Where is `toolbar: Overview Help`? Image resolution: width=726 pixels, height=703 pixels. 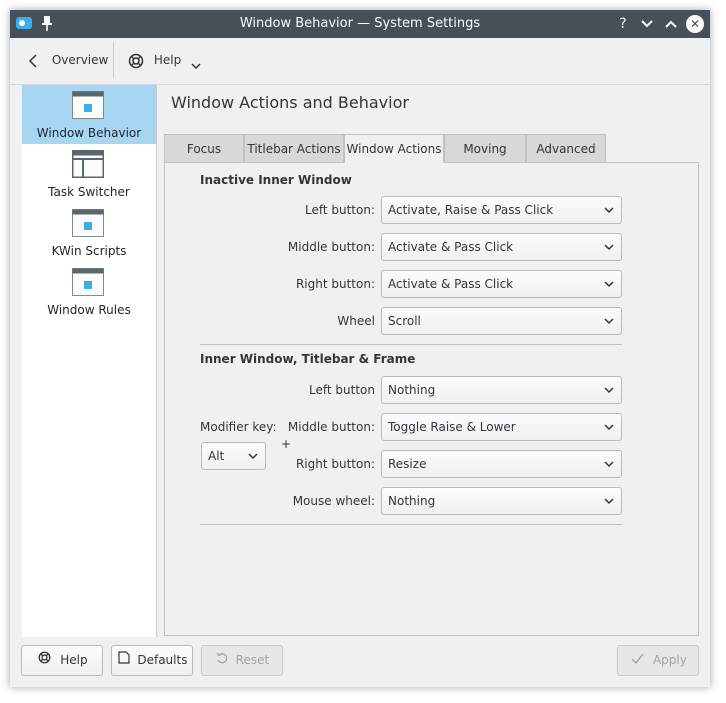
toolbar: Overview Help is located at coordinates (360, 61).